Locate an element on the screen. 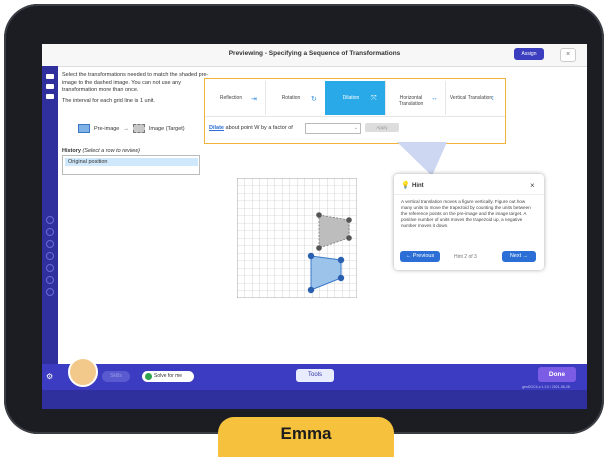 This screenshot has height=457, width=610. history-heading: History (Select a row to review) is located at coordinates (101, 151).